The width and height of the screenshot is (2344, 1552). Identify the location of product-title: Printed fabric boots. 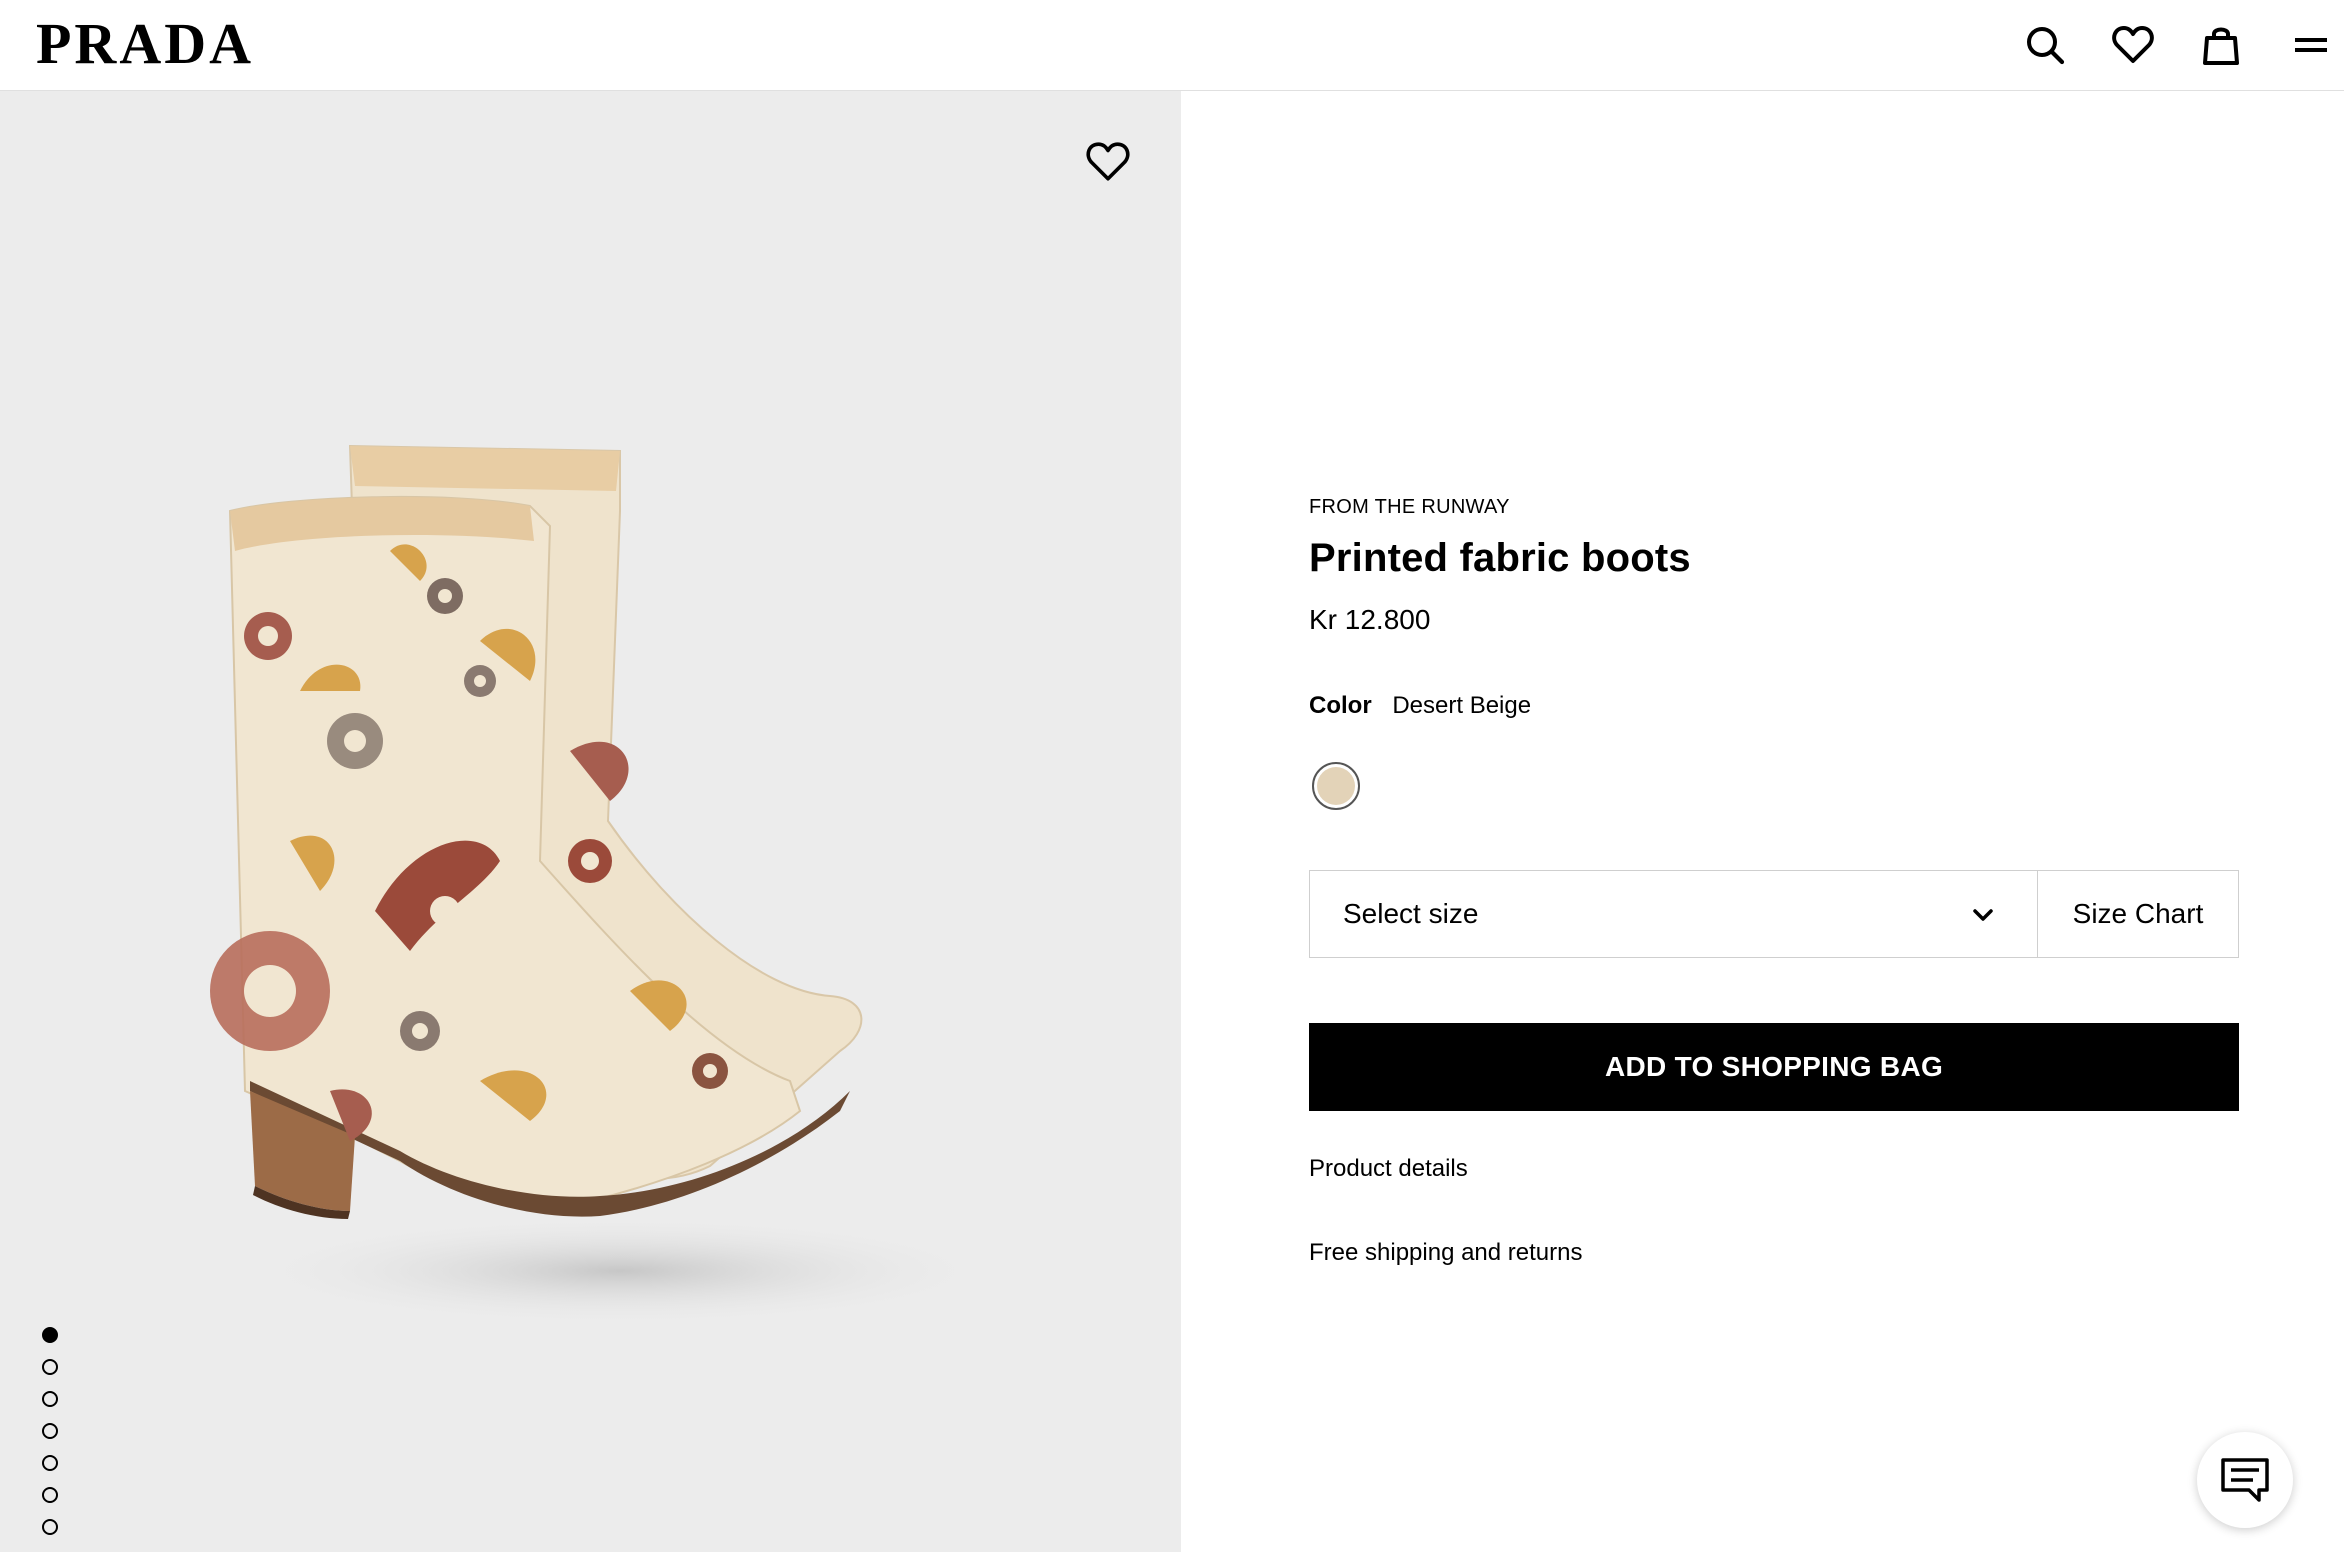
(1500, 558).